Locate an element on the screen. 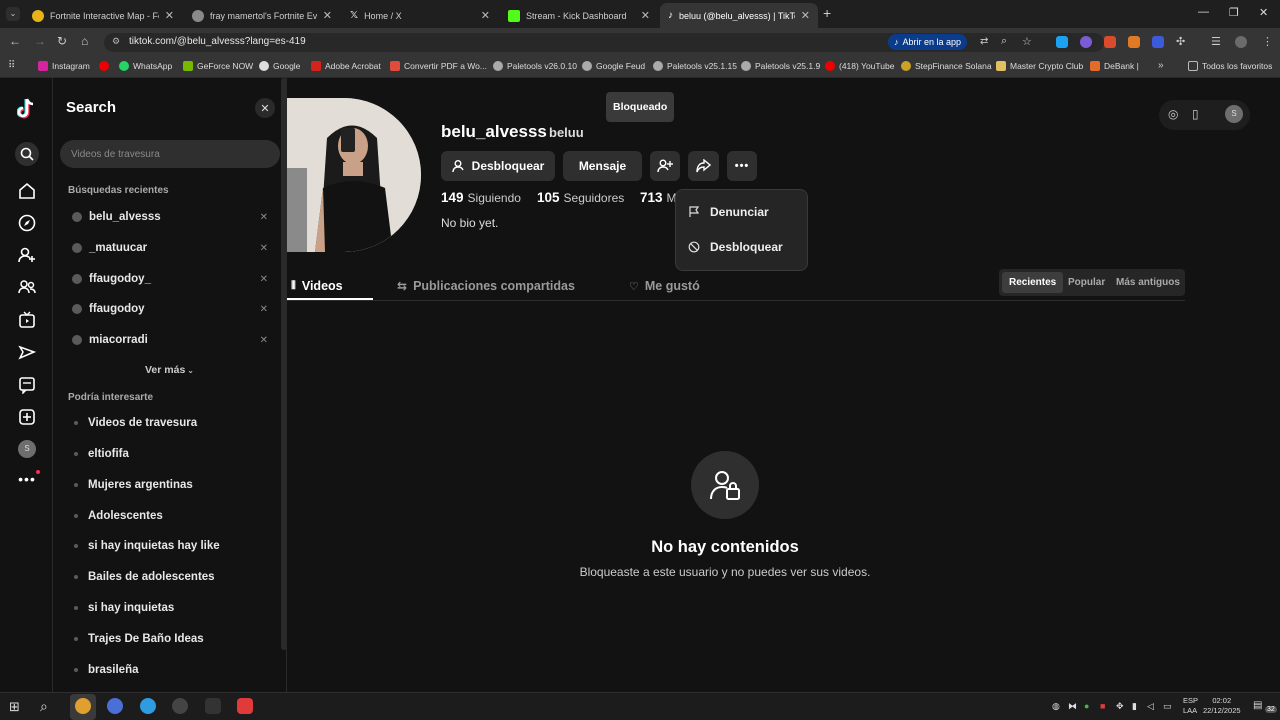 The width and height of the screenshot is (1280, 720). profile-avatar-photo is located at coordinates (354, 175).